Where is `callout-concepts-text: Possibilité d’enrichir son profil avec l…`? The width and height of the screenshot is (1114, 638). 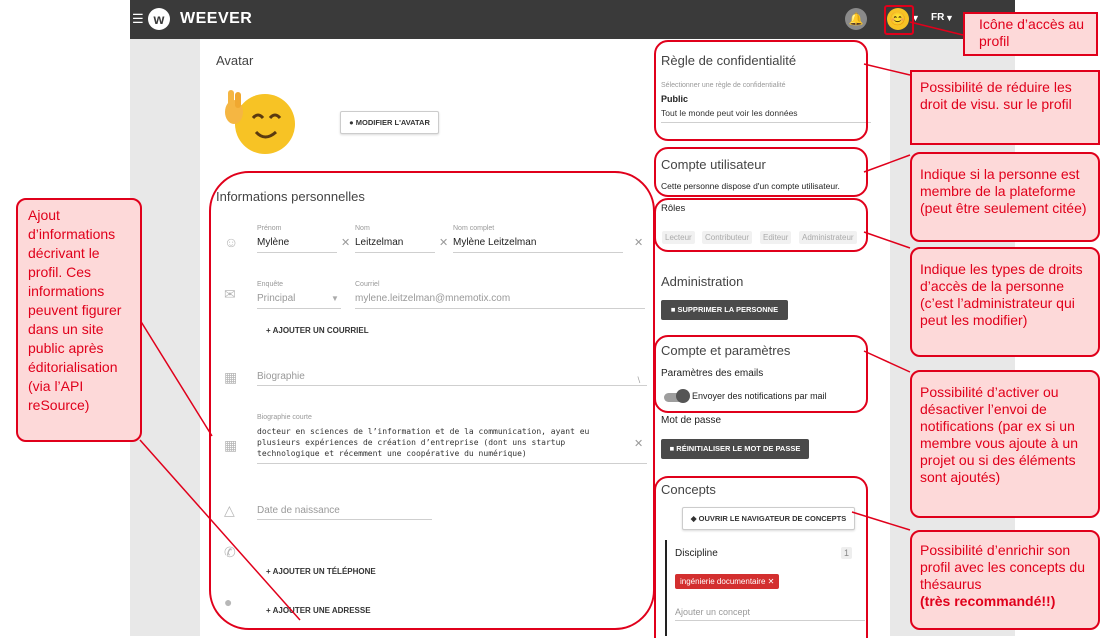 callout-concepts-text: Possibilité d’enrichir son profil avec l… is located at coordinates (1002, 567).